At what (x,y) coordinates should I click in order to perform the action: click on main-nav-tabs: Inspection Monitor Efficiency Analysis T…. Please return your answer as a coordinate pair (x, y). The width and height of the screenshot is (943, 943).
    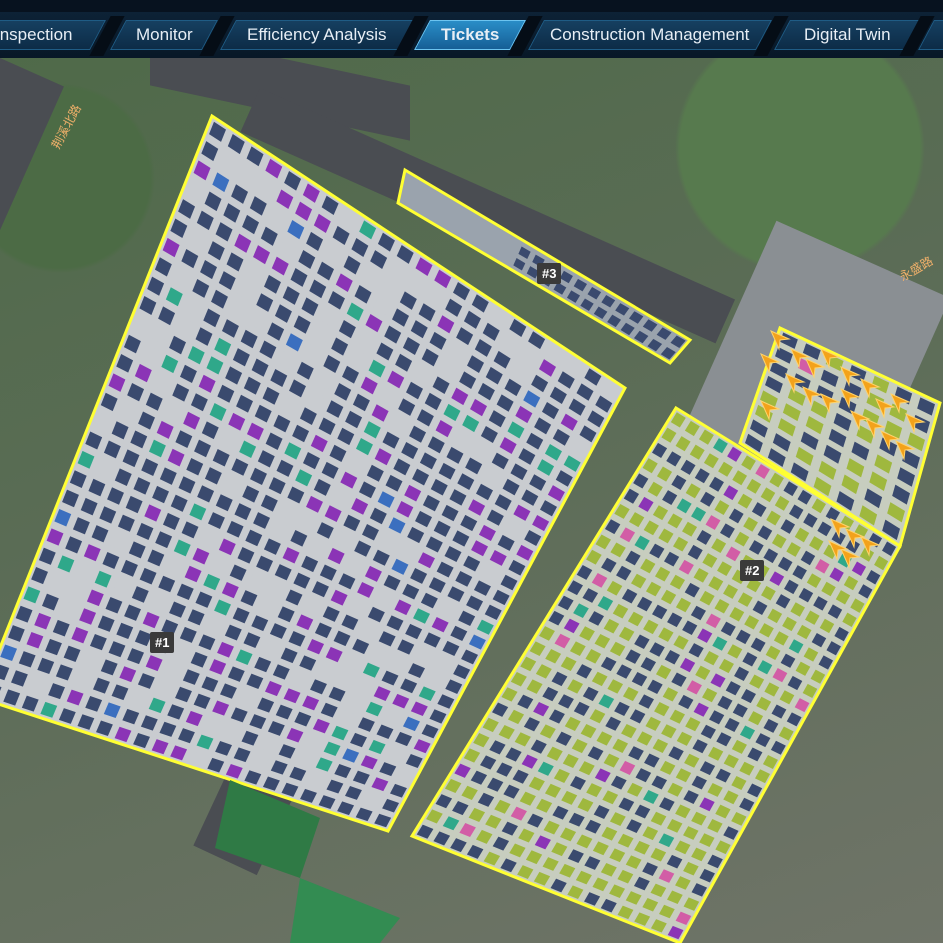
    Looking at the image, I should click on (471, 35).